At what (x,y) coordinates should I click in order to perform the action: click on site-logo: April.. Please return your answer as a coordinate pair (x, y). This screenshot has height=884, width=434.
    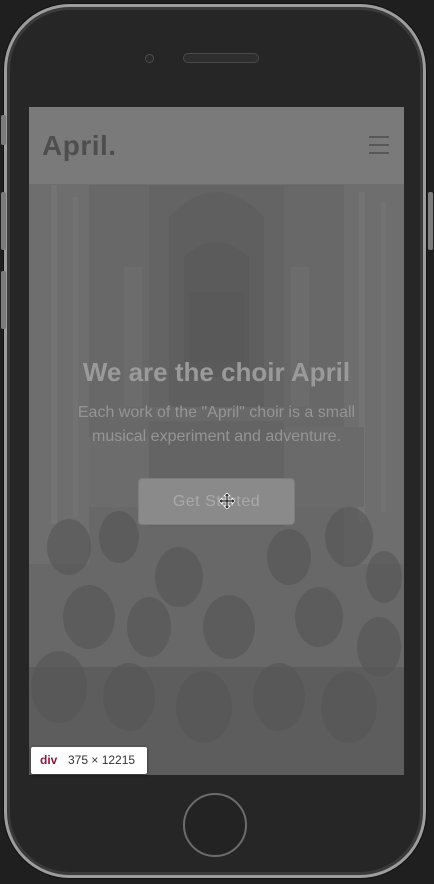
    Looking at the image, I should click on (79, 146).